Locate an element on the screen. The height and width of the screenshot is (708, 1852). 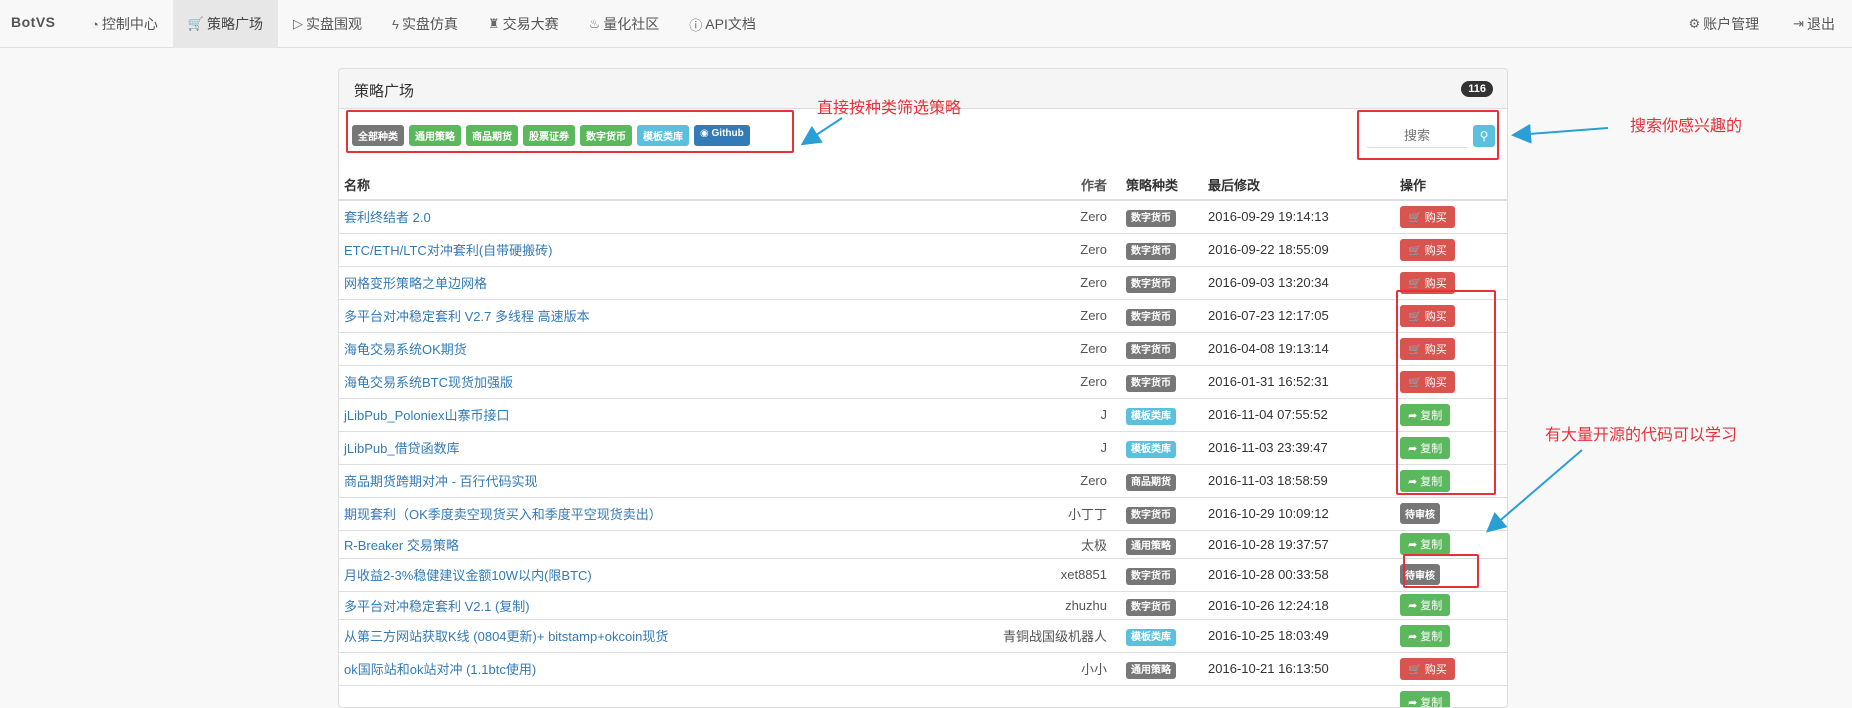
filter-arrow is located at coordinates (821, 131).